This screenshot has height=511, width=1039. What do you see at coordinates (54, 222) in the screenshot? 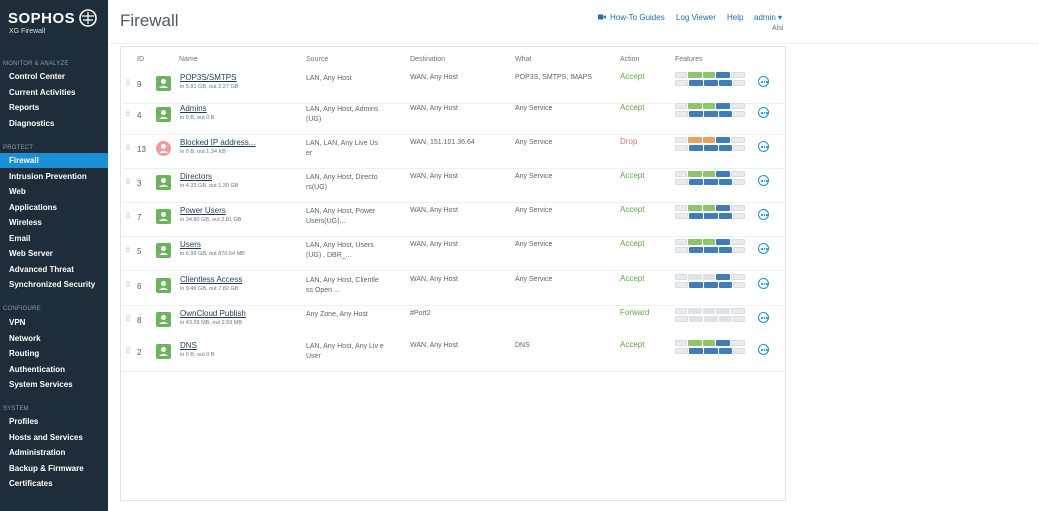
I see `sidebar-item-wireless: Wireless` at bounding box center [54, 222].